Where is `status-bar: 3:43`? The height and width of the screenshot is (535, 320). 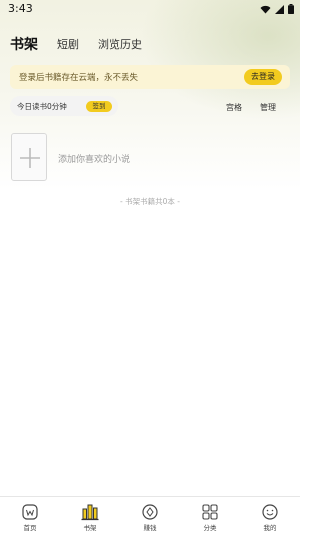 status-bar: 3:43 is located at coordinates (150, 10).